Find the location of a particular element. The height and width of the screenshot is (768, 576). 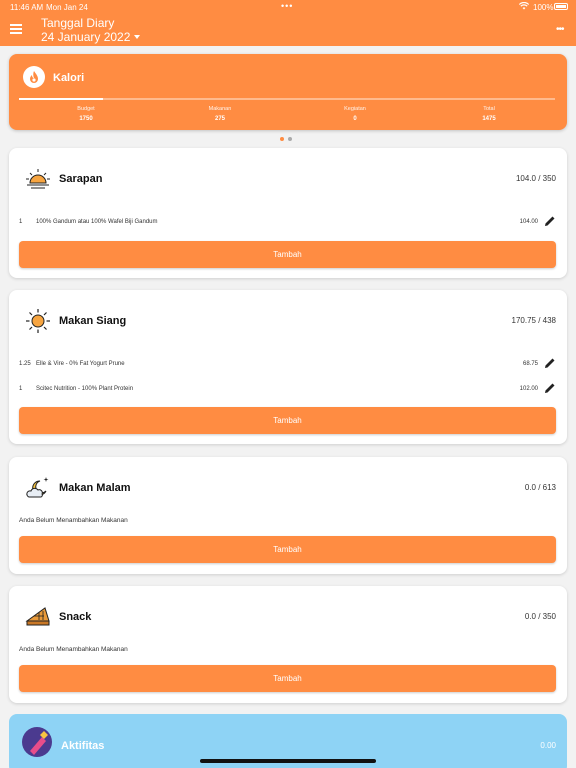

multitask-dots-icon: ••• is located at coordinates (287, 6).